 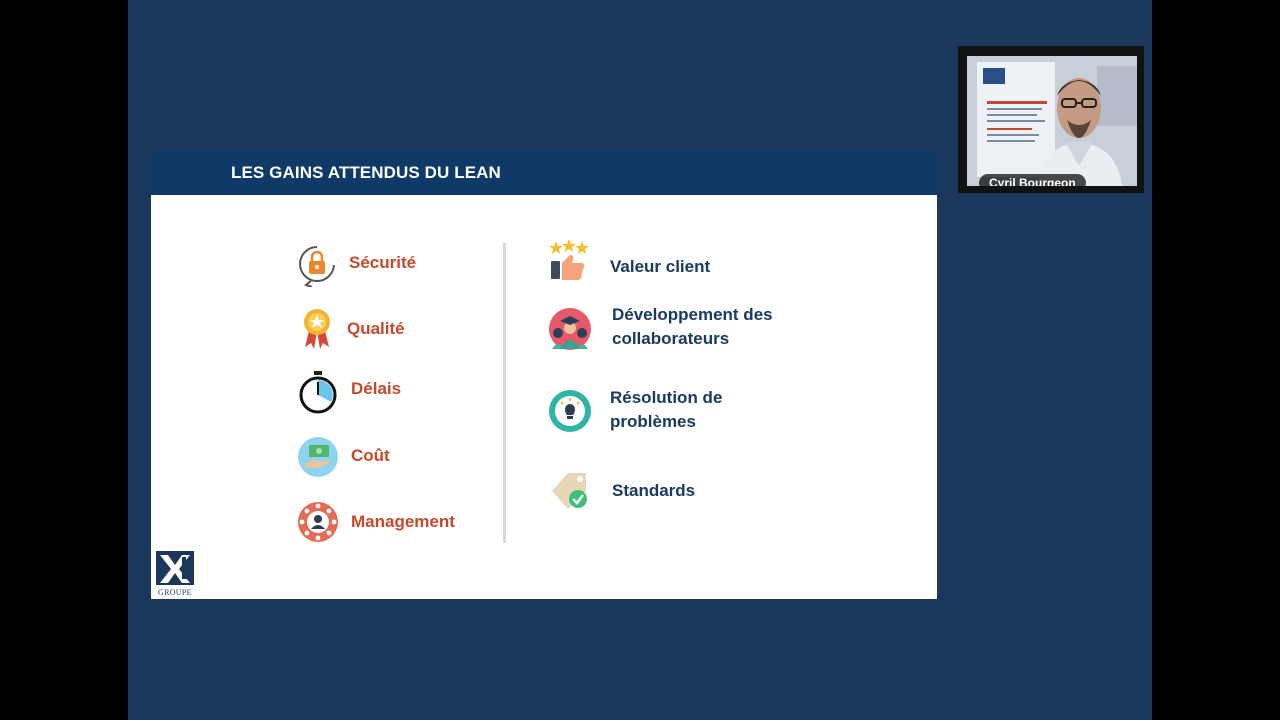 I want to click on webcam-scene, so click(x=1052, y=121).